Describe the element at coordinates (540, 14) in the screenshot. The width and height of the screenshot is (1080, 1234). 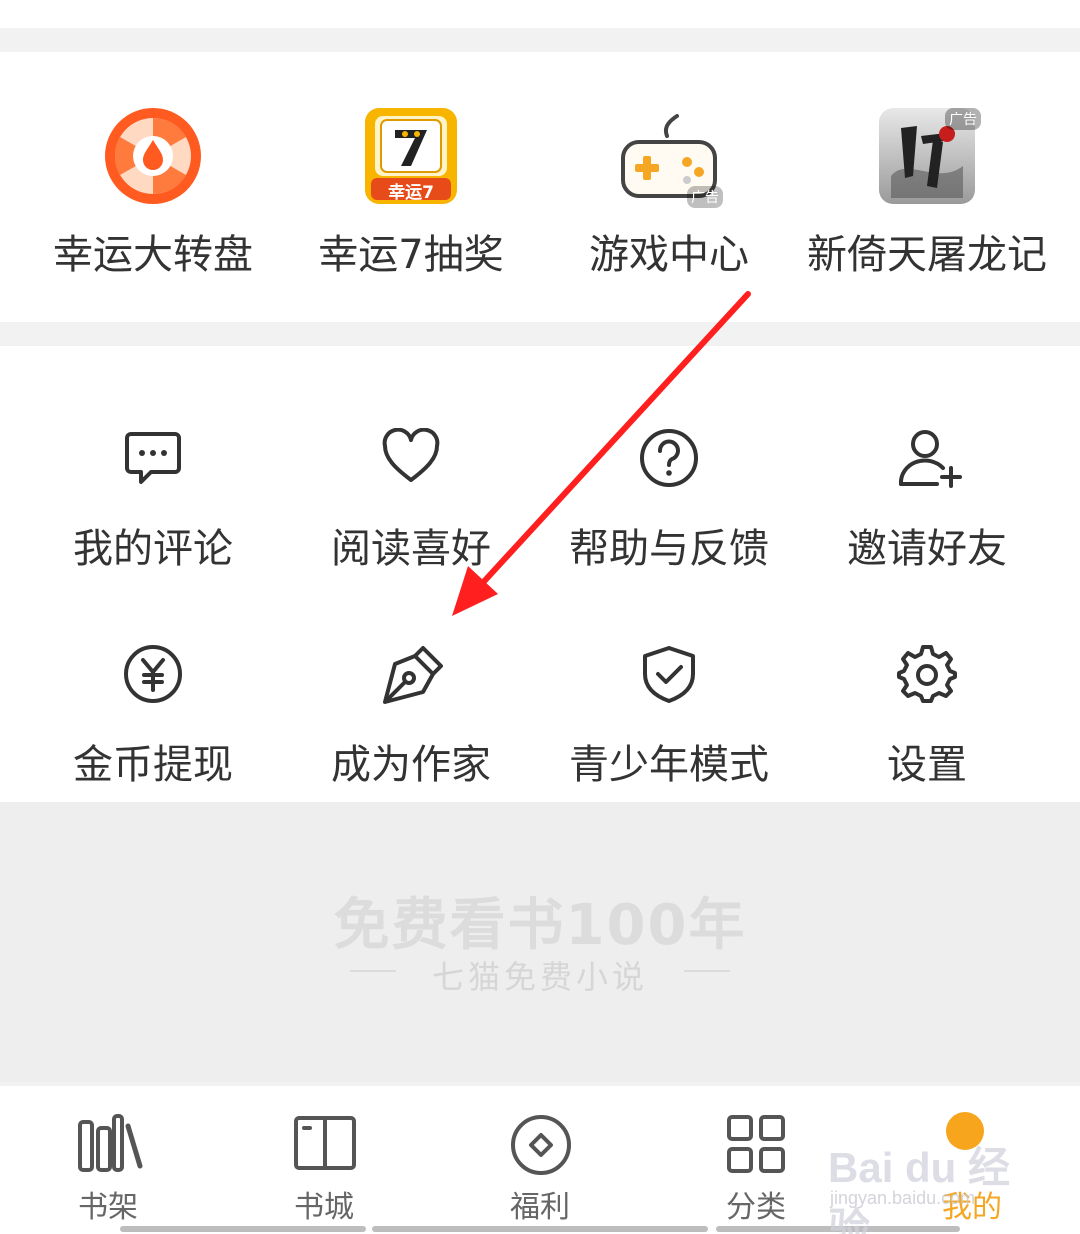
I see `top-card-edge` at that location.